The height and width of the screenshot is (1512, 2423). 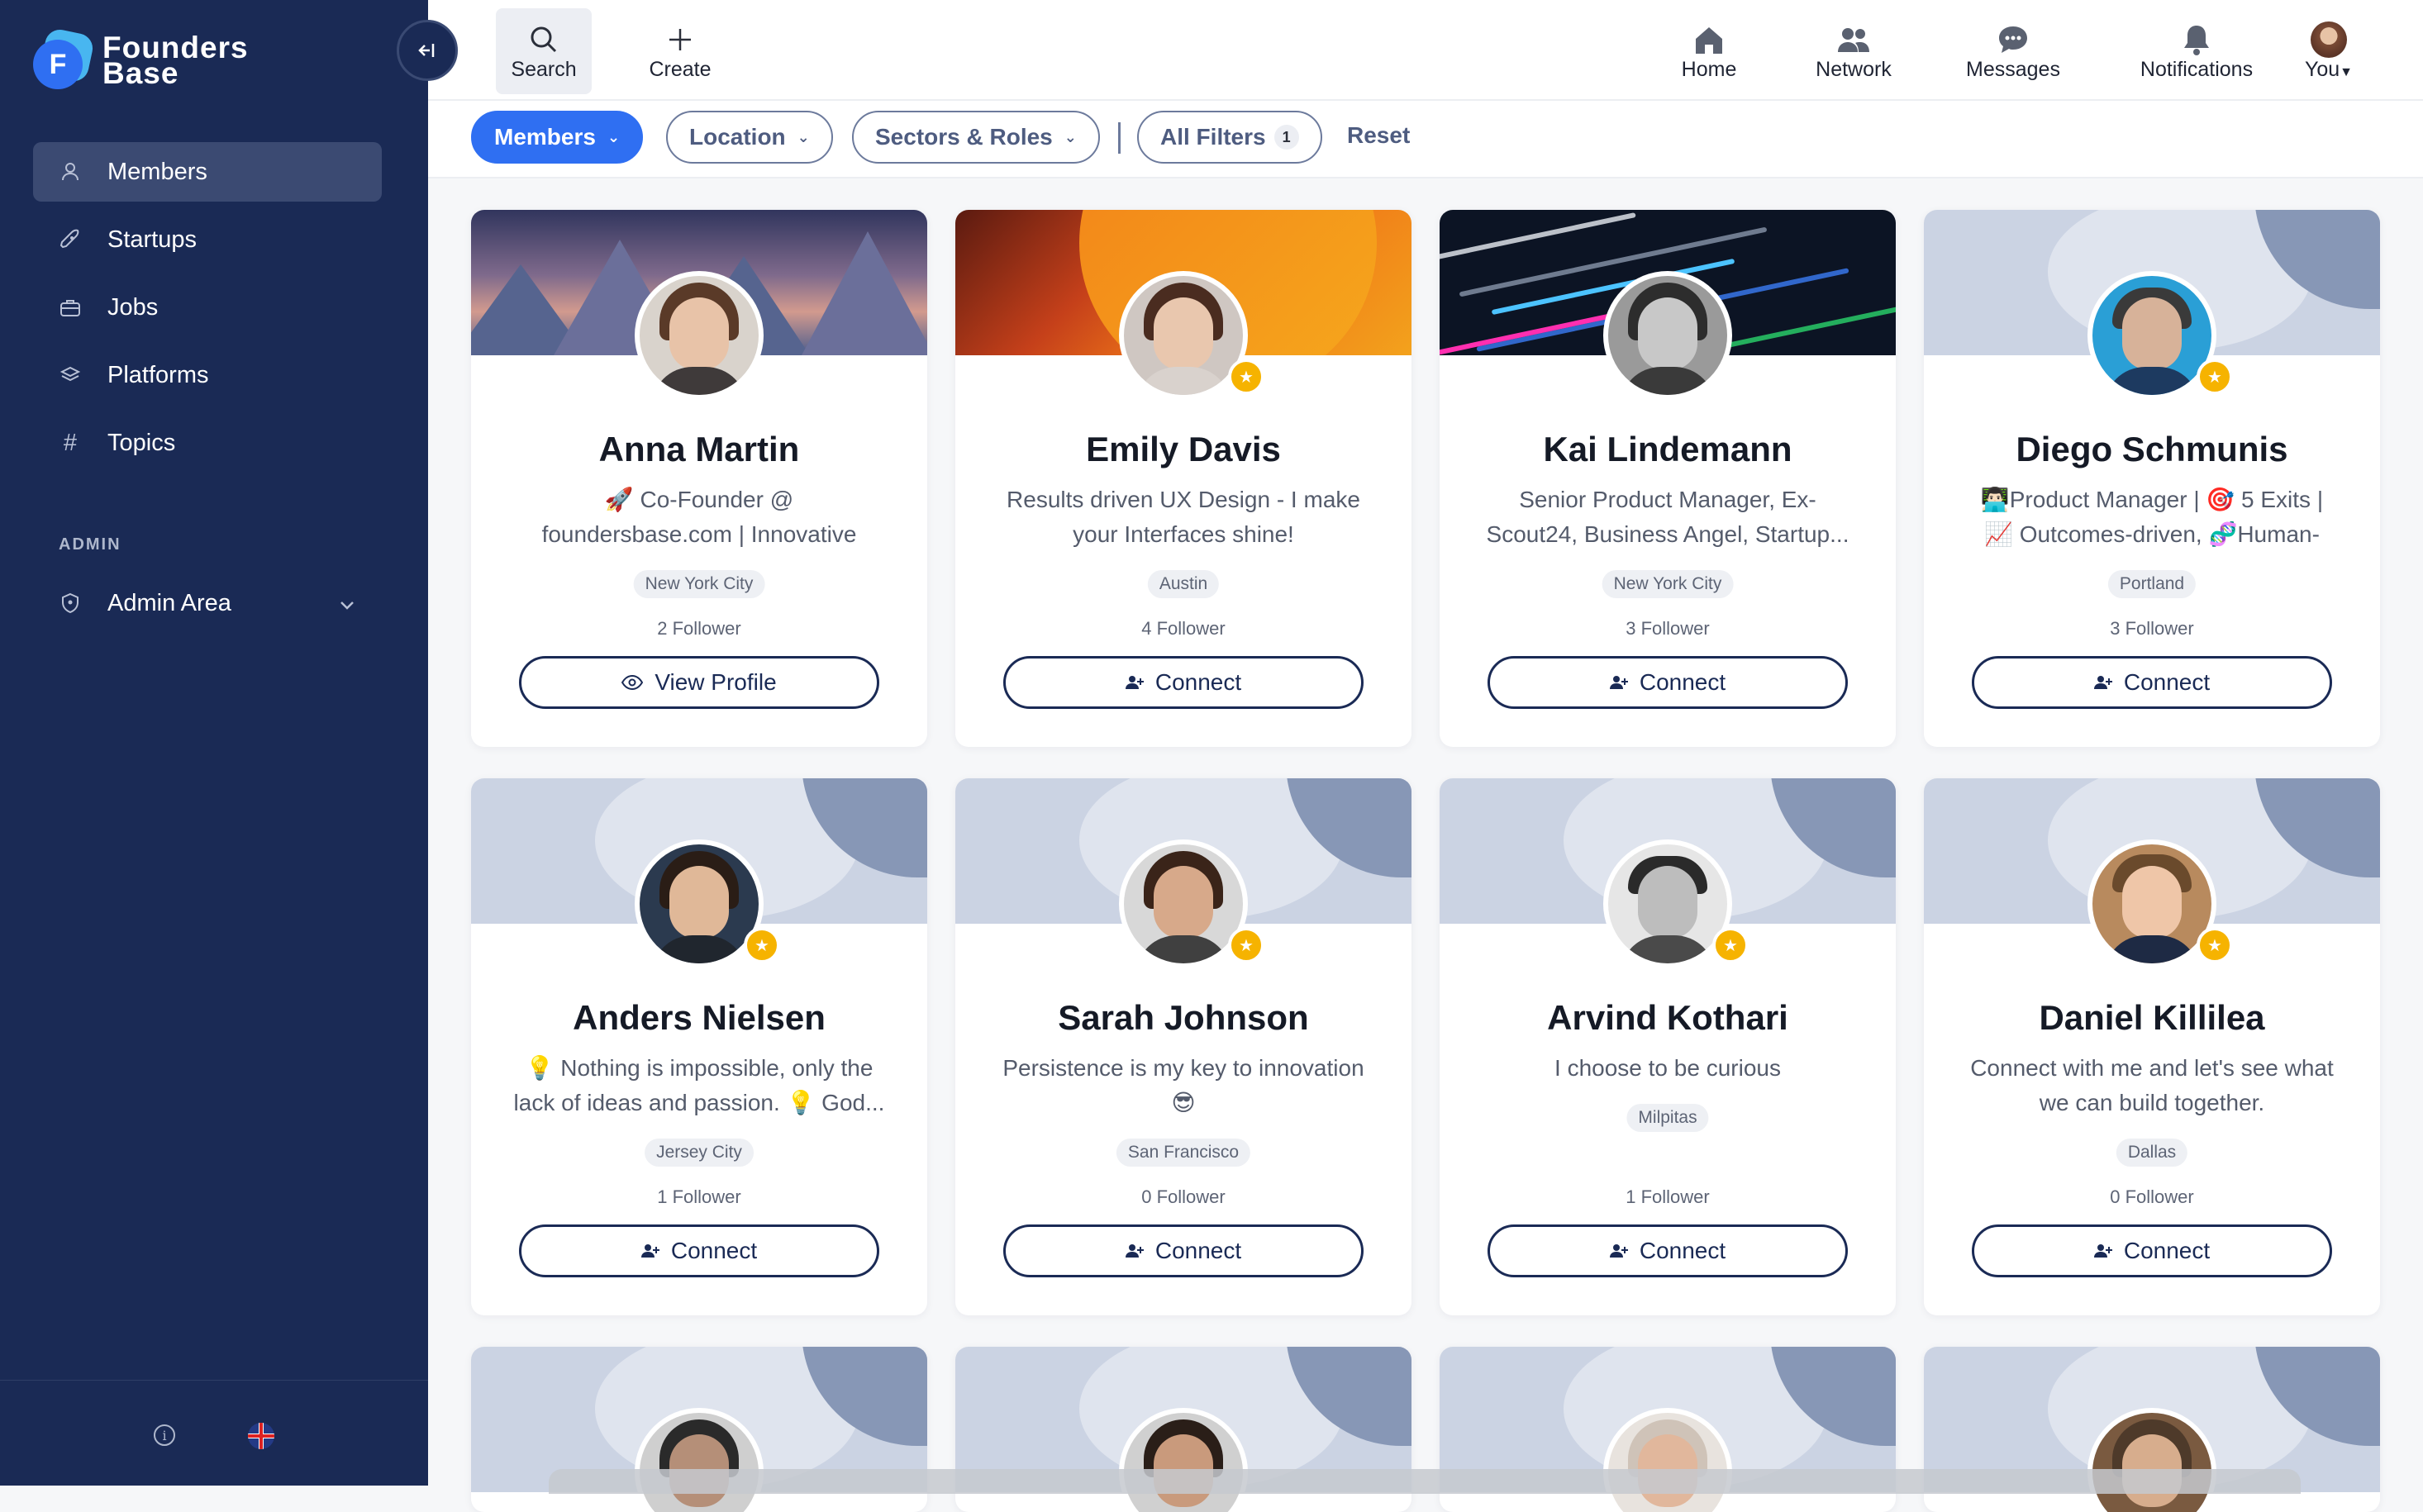 What do you see at coordinates (1183, 1018) in the screenshot?
I see `member-name: Sarah Johnson` at bounding box center [1183, 1018].